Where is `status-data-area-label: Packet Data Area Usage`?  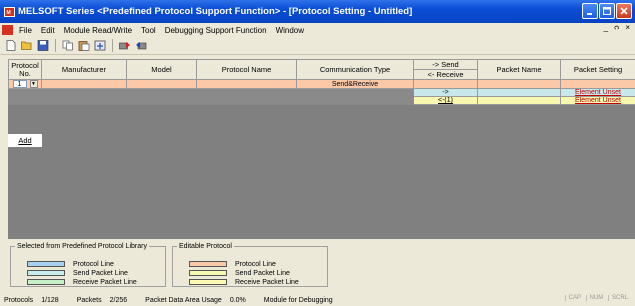
status-data-area-label: Packet Data Area Usage is located at coordinates (183, 300).